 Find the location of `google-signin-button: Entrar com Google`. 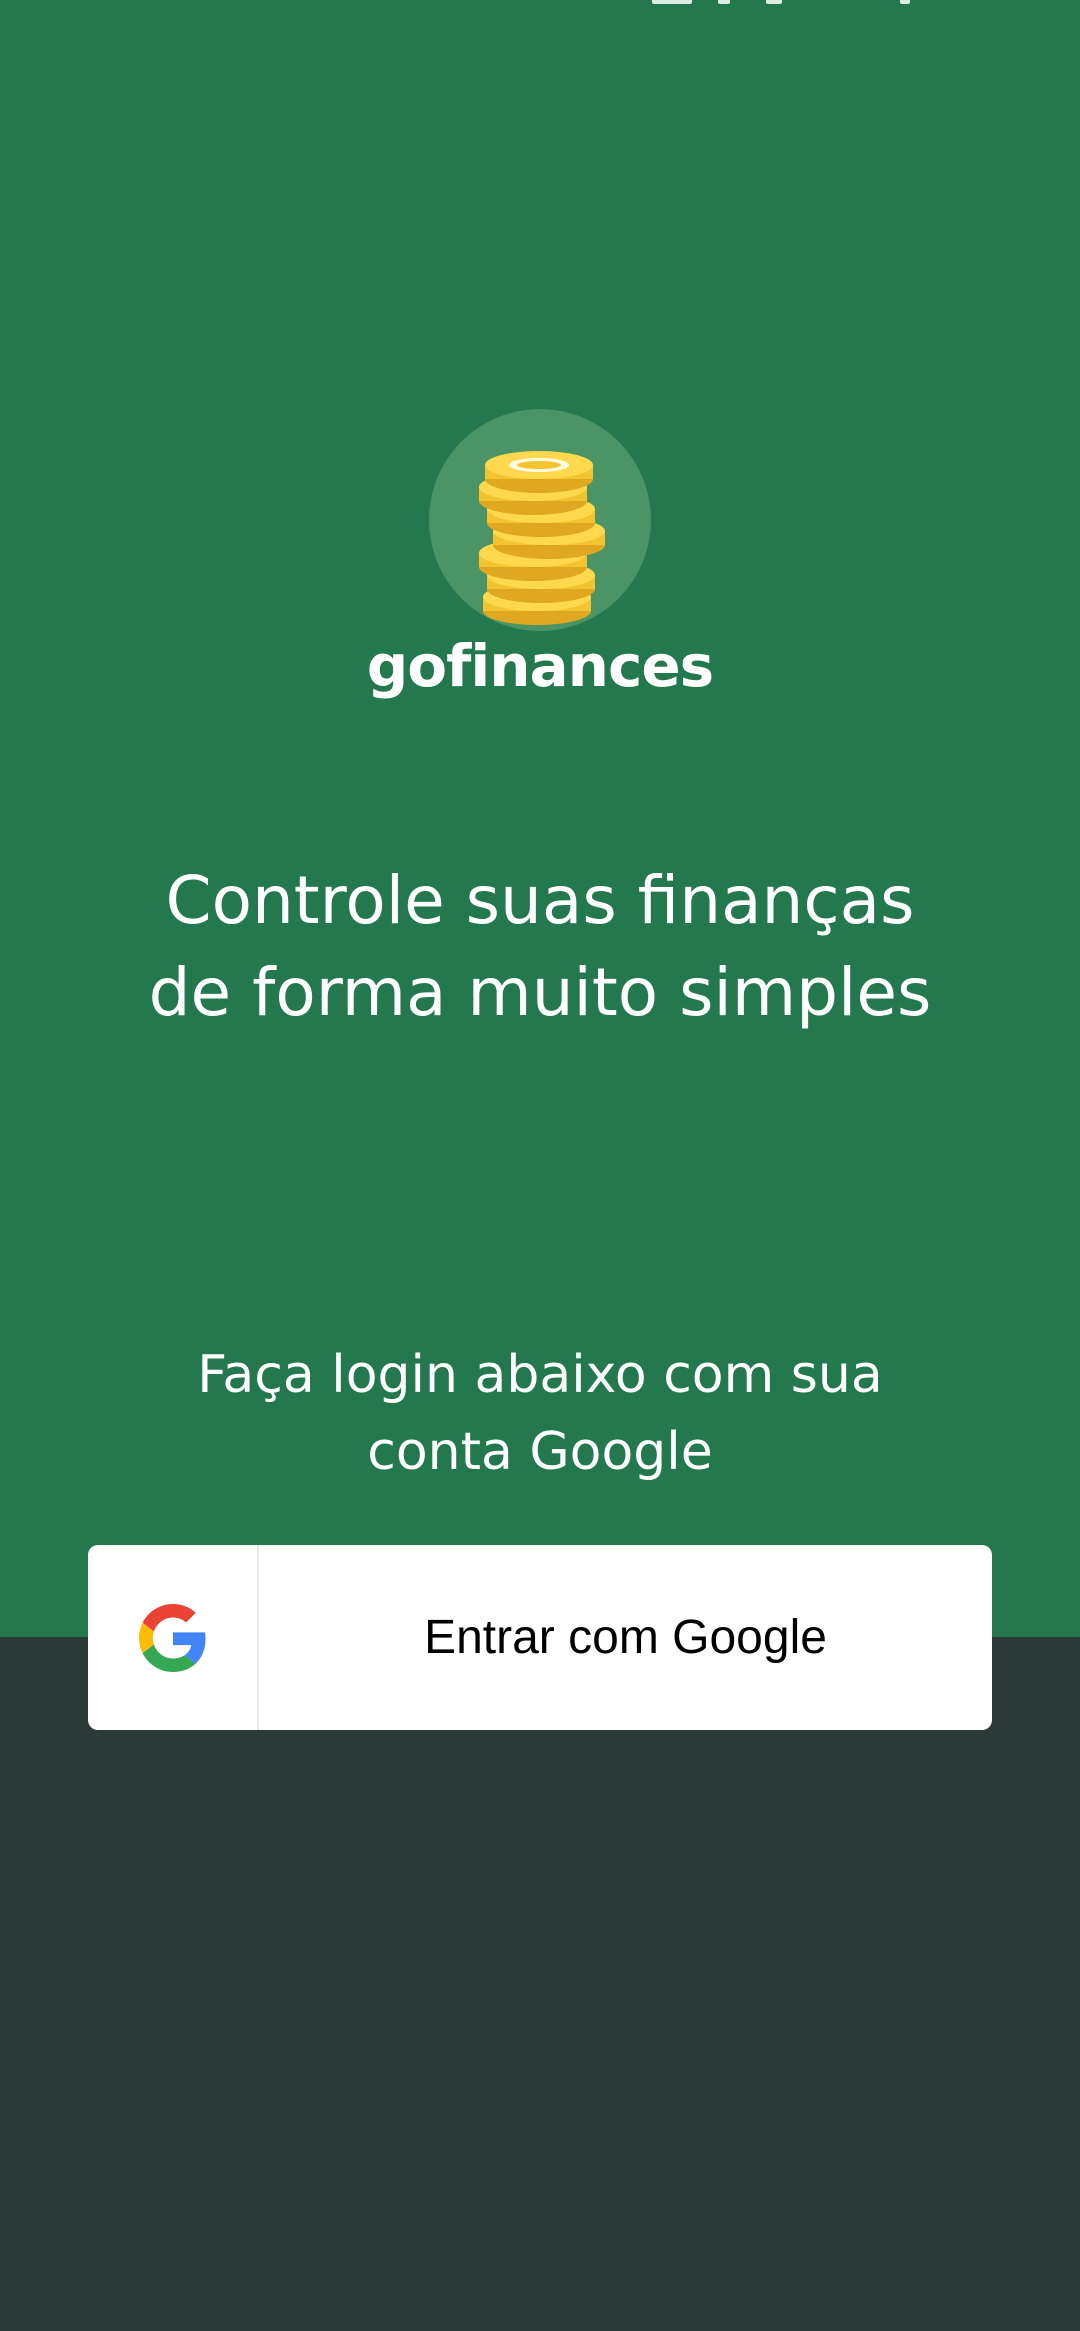

google-signin-button: Entrar com Google is located at coordinates (540, 1637).